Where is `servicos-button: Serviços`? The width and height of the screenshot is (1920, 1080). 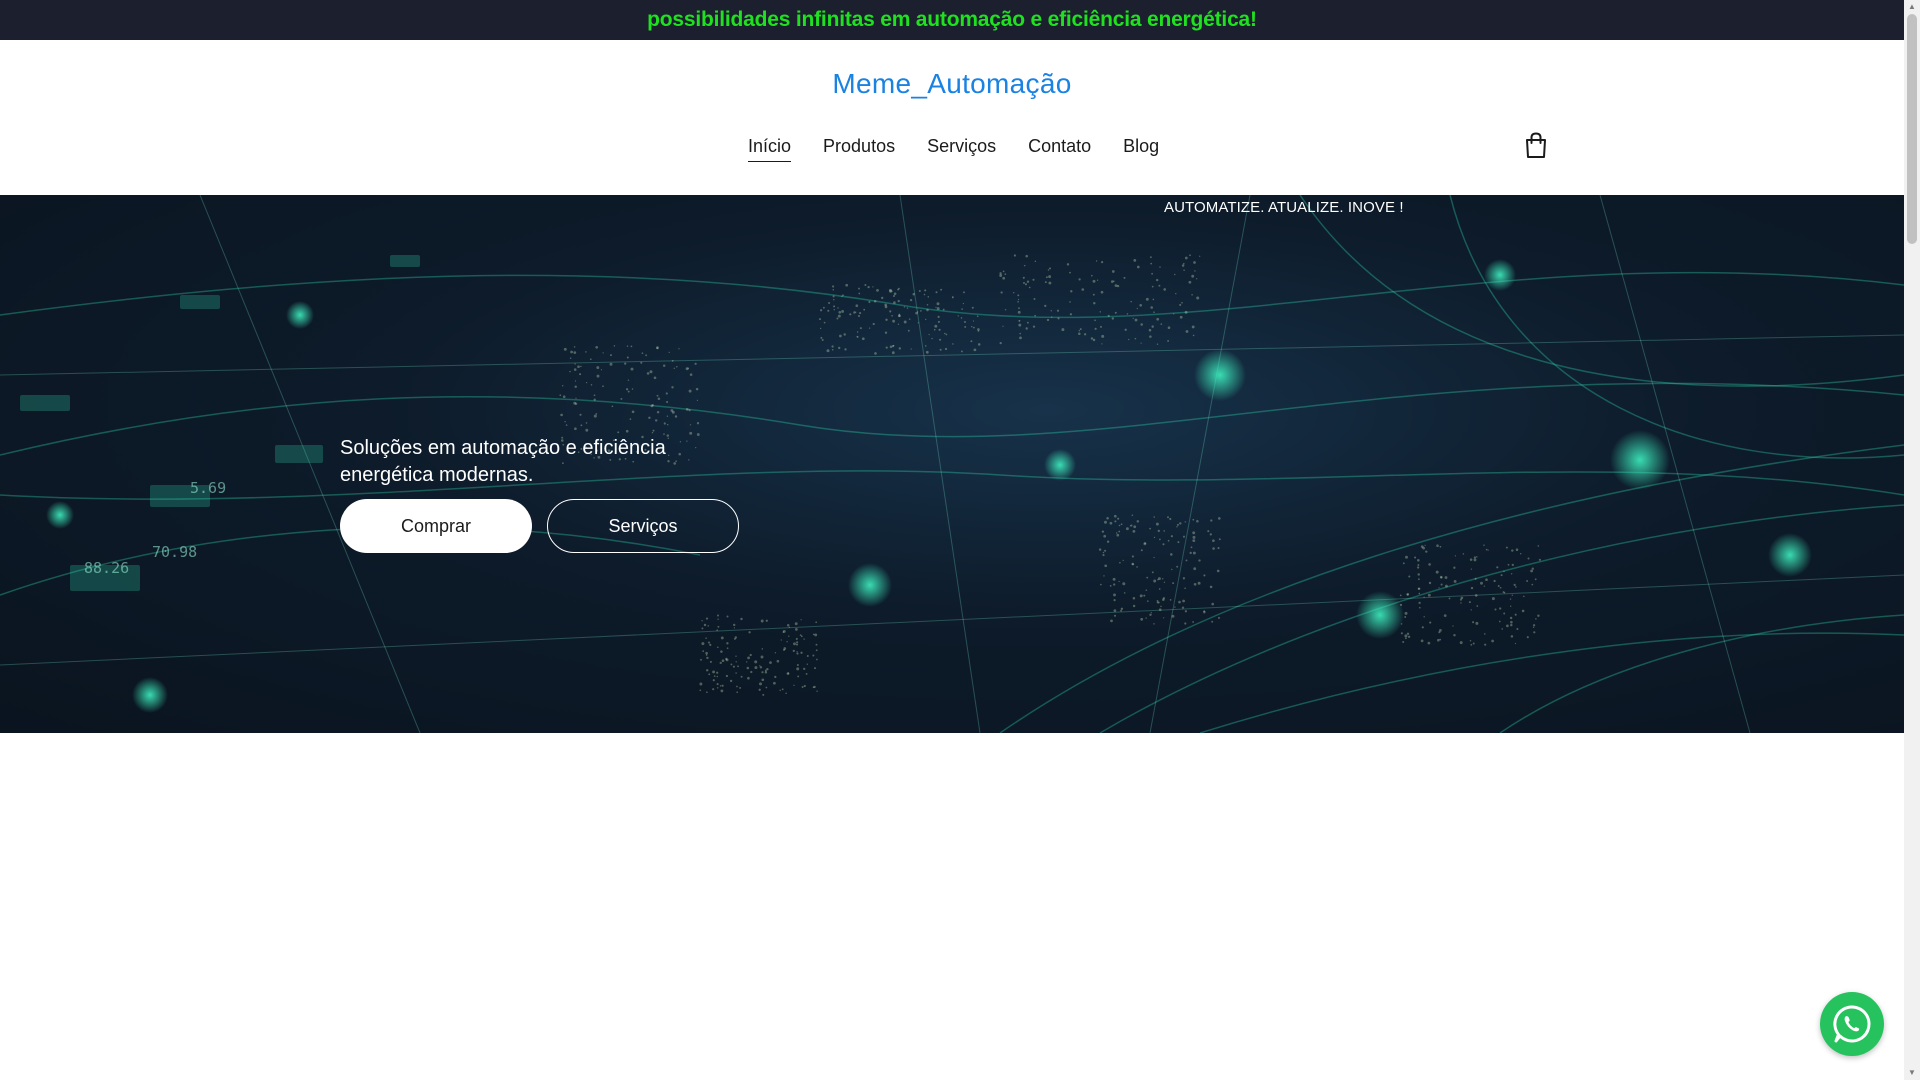
servicos-button: Serviços is located at coordinates (643, 526).